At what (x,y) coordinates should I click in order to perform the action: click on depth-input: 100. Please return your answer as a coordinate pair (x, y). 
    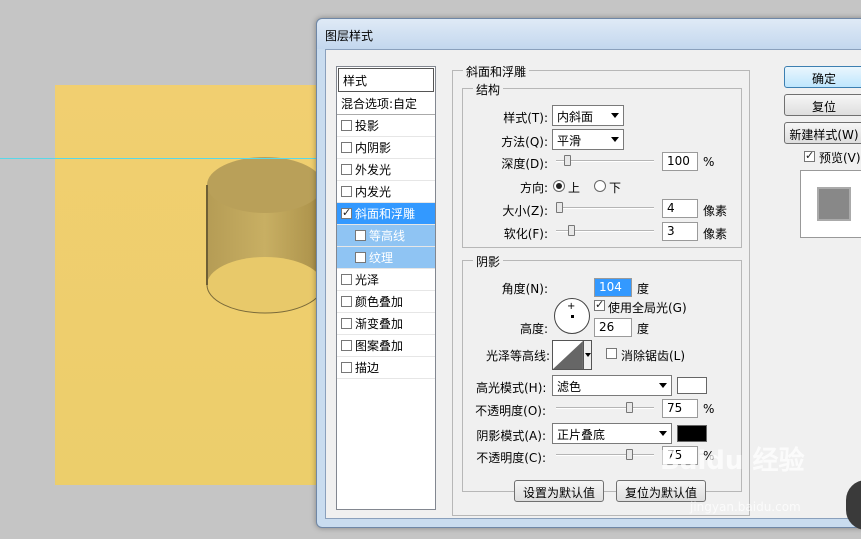
    Looking at the image, I should click on (680, 161).